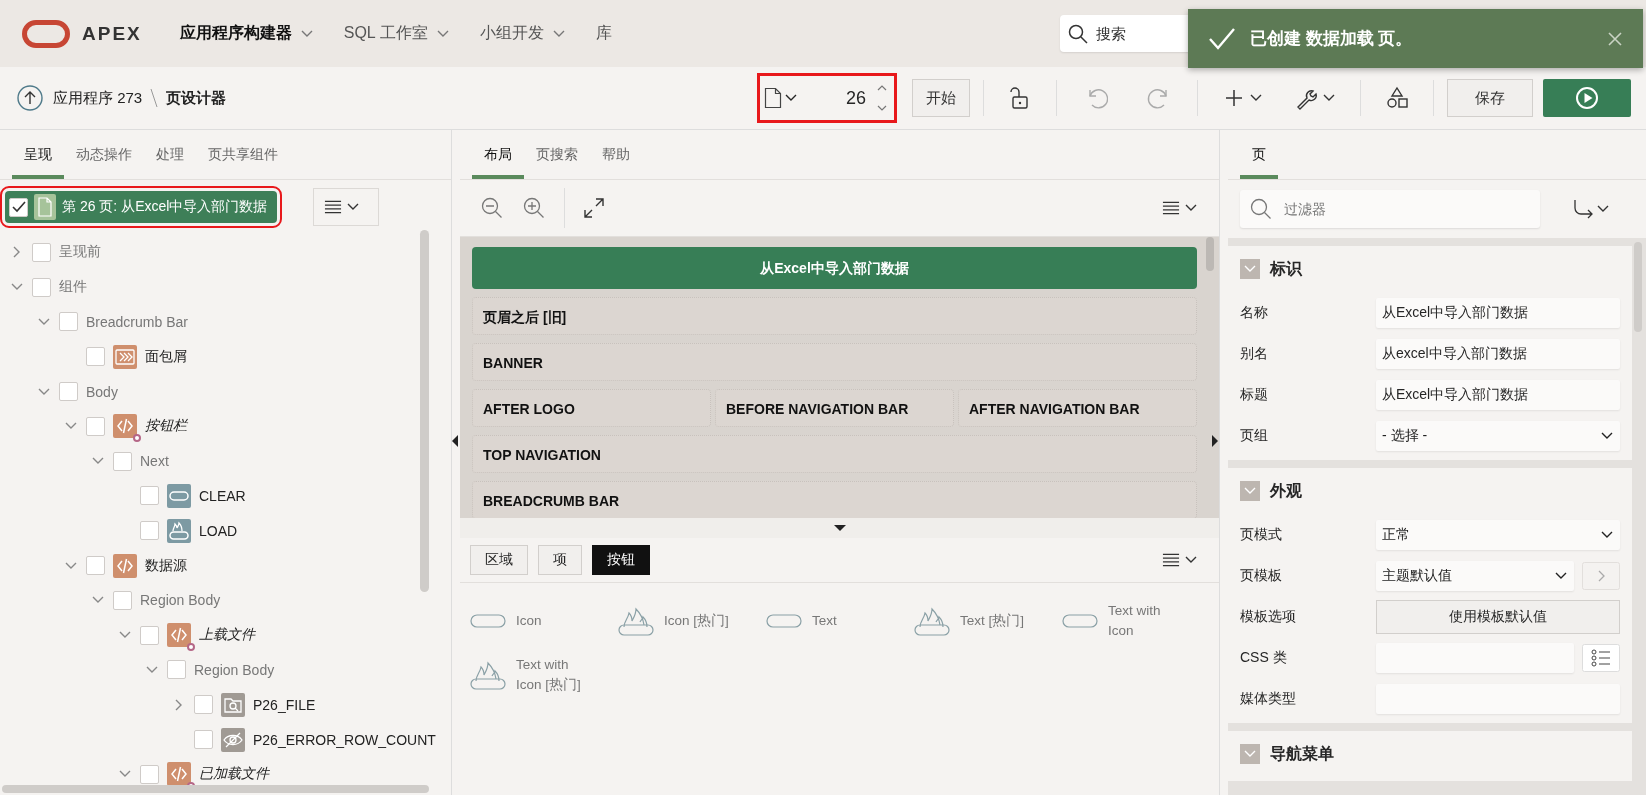 Image resolution: width=1646 pixels, height=795 pixels. Describe the element at coordinates (344, 739) in the screenshot. I see `tree-node-label: P26_ERROR_ROW_COUNT` at that location.